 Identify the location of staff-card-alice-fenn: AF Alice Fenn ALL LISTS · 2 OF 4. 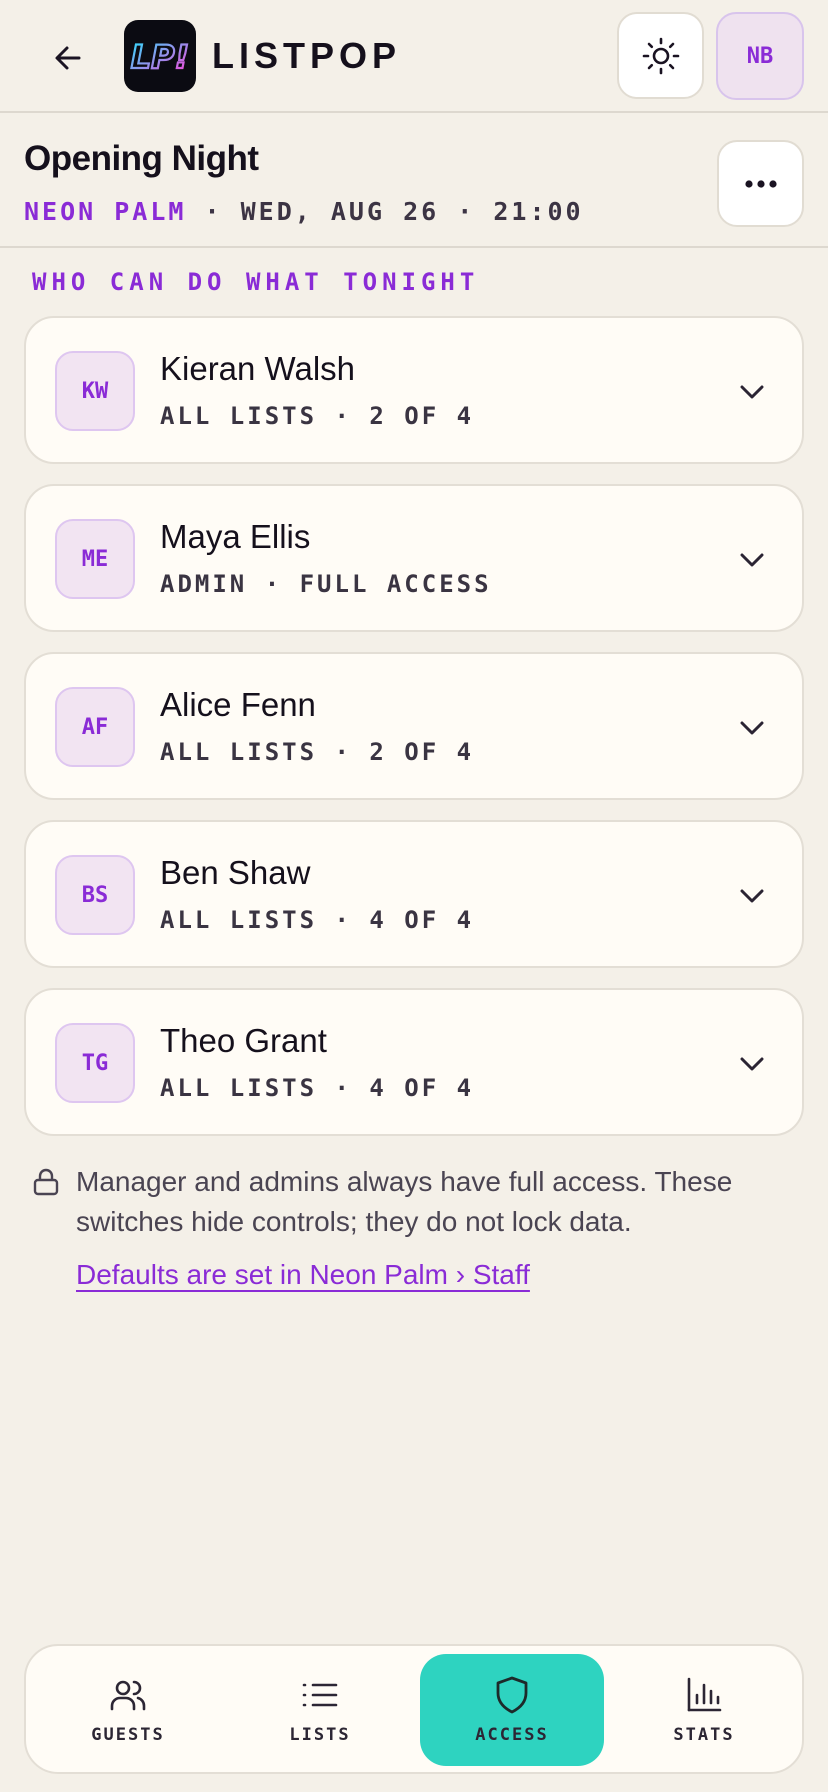
(414, 726).